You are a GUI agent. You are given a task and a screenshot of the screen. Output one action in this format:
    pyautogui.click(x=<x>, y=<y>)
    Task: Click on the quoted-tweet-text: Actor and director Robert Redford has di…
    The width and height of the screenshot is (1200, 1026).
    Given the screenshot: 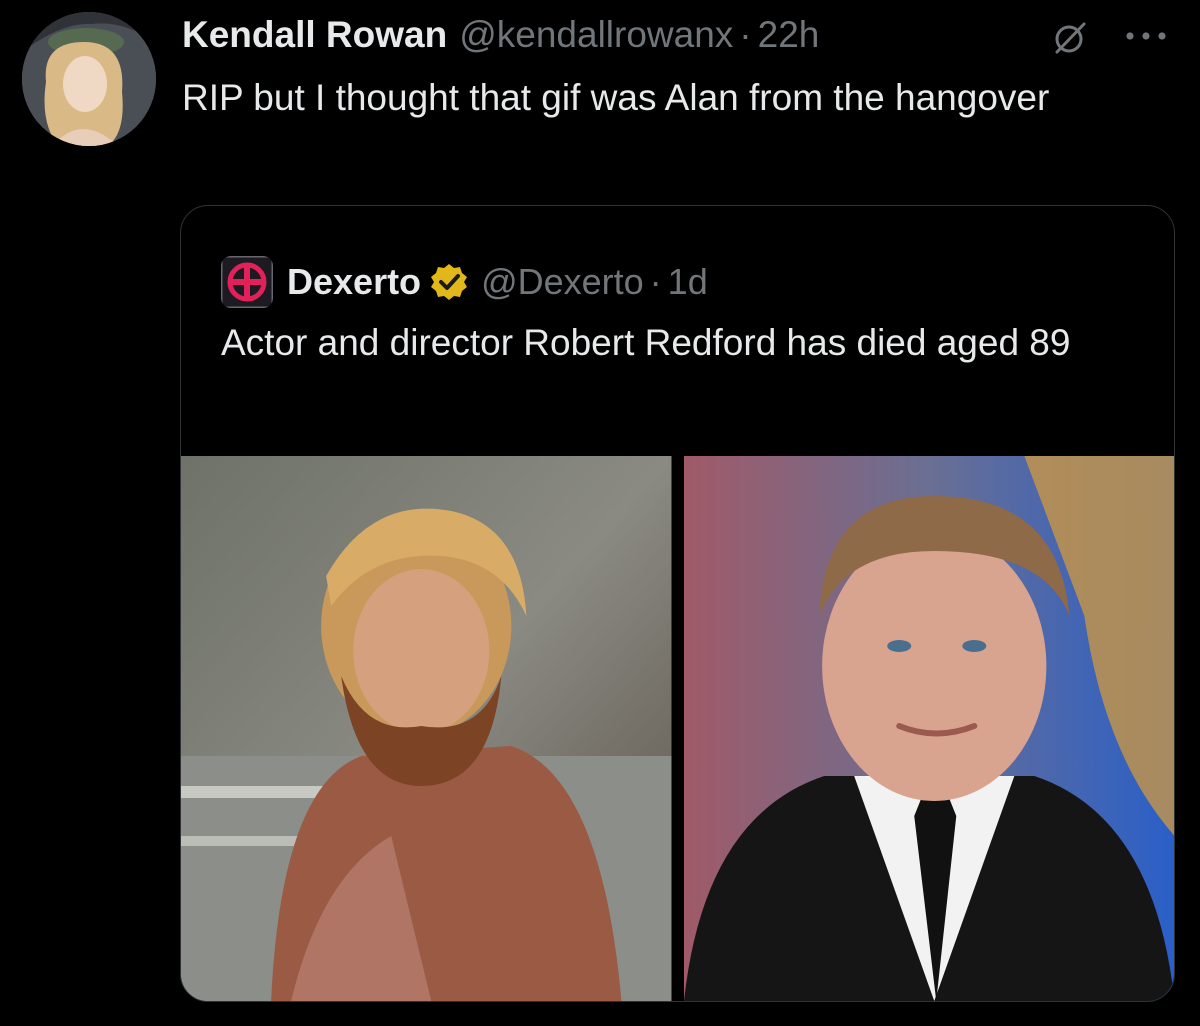 What is the action you would take?
    pyautogui.click(x=646, y=342)
    